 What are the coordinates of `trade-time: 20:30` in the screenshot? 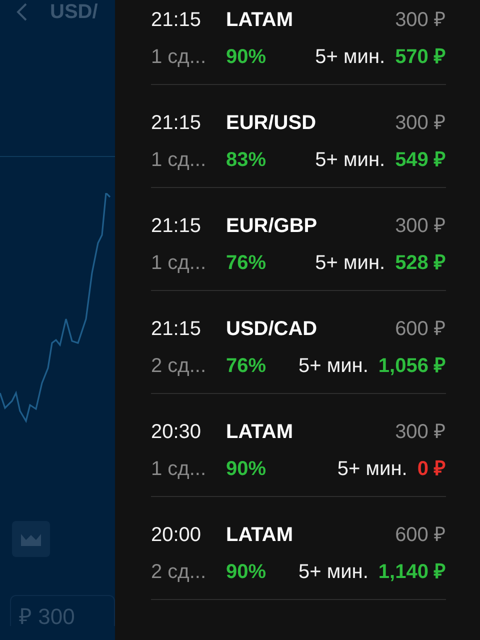 It's located at (176, 432).